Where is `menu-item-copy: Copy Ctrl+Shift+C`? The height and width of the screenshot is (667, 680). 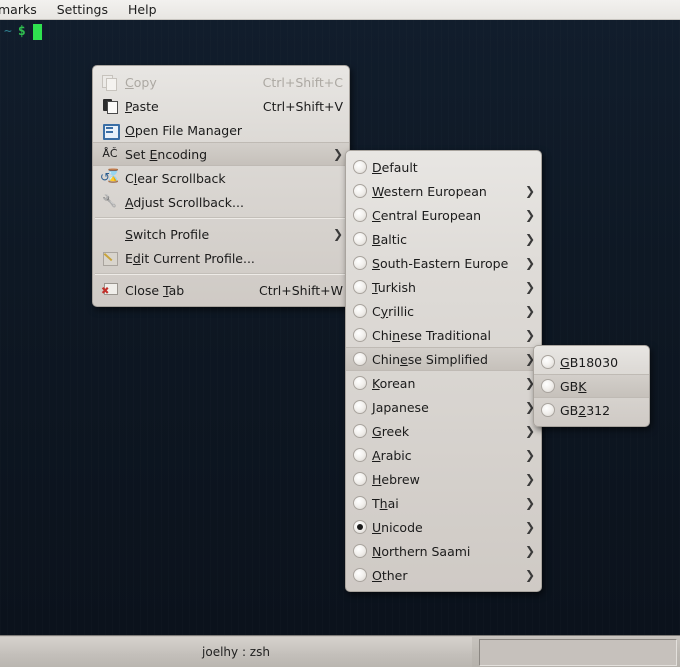 menu-item-copy: Copy Ctrl+Shift+C is located at coordinates (221, 82).